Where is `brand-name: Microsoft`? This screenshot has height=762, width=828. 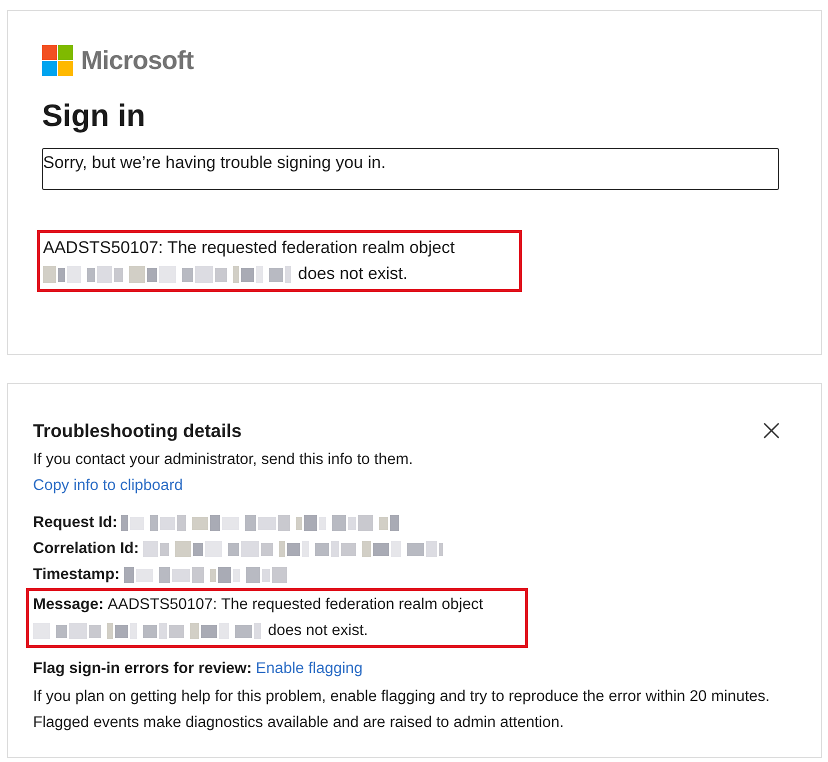
brand-name: Microsoft is located at coordinates (137, 60).